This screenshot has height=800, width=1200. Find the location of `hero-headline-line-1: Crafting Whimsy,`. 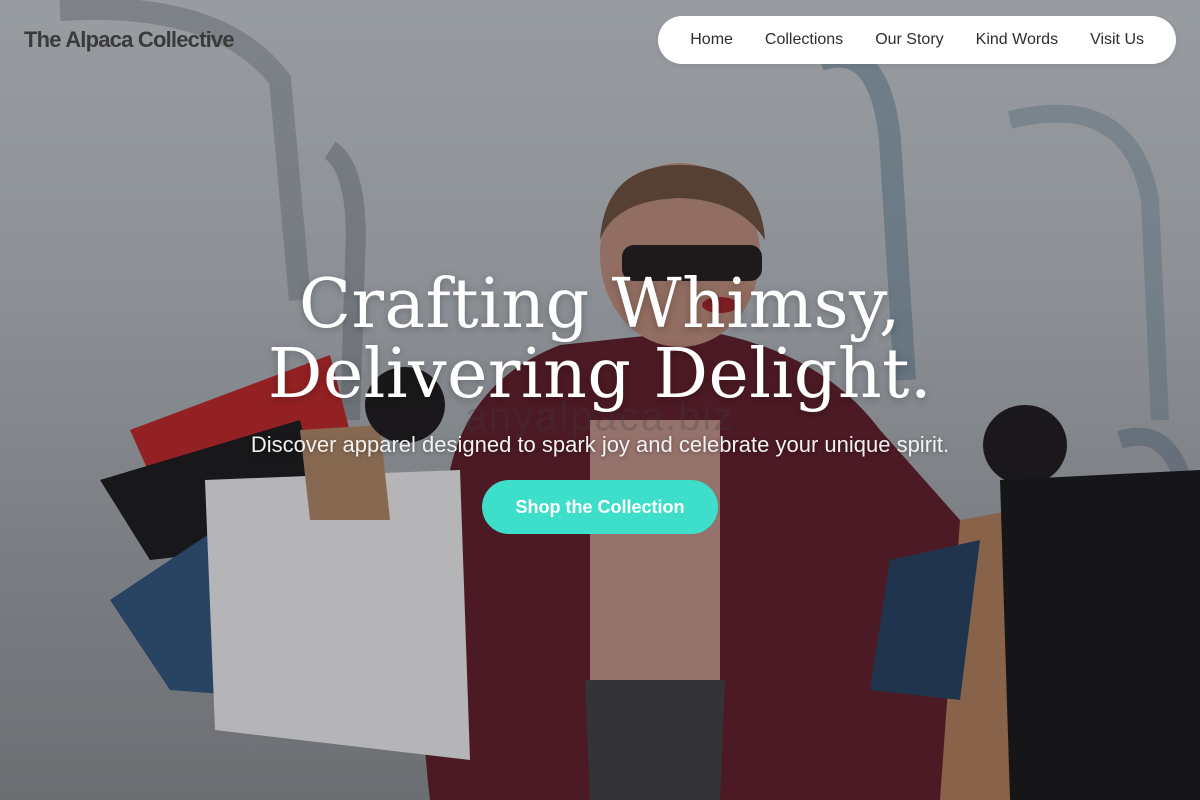

hero-headline-line-1: Crafting Whimsy, is located at coordinates (600, 304).